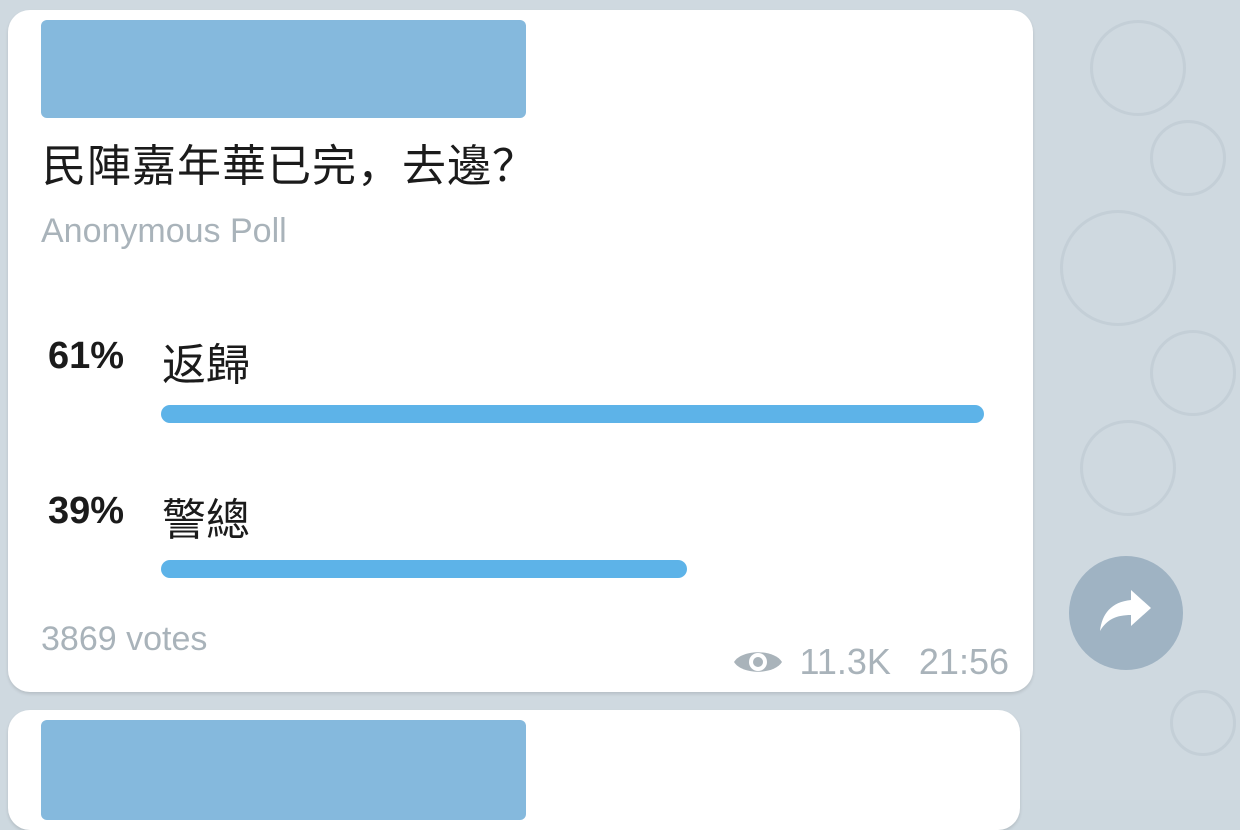 Image resolution: width=1240 pixels, height=830 pixels. Describe the element at coordinates (520, 380) in the screenshot. I see `poll-option: 61% 返歸` at that location.